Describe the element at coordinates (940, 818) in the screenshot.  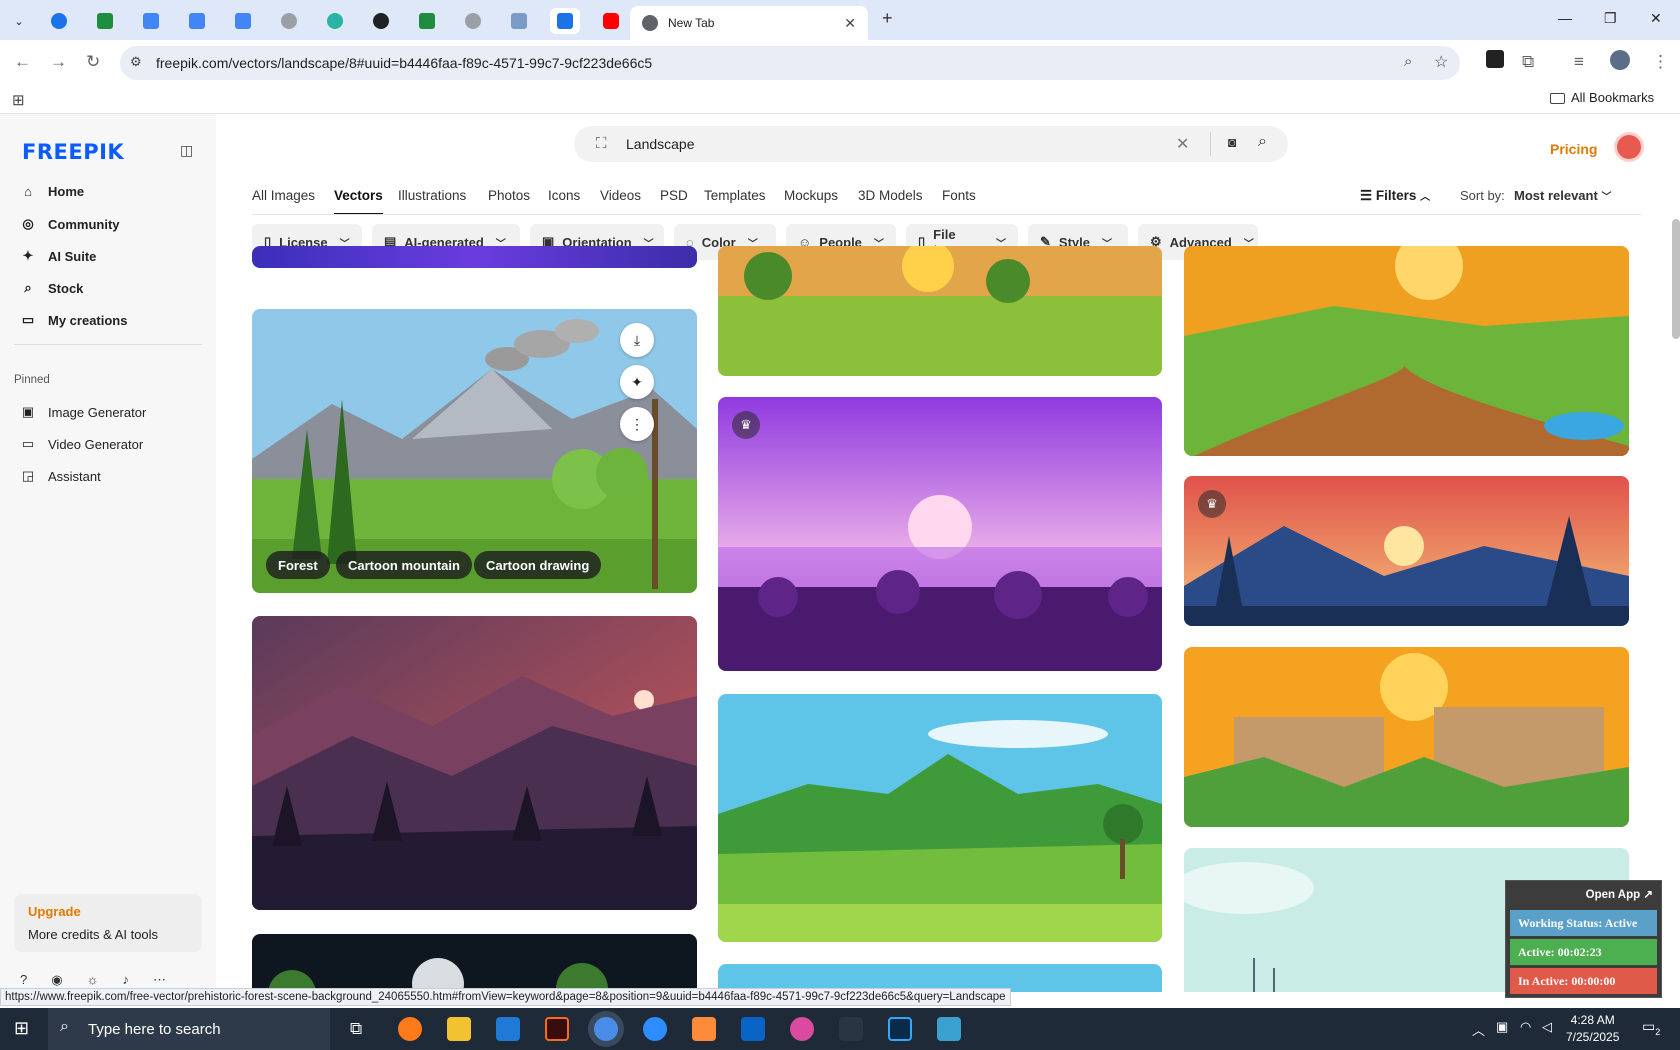
I see `image-card-green-hills` at that location.